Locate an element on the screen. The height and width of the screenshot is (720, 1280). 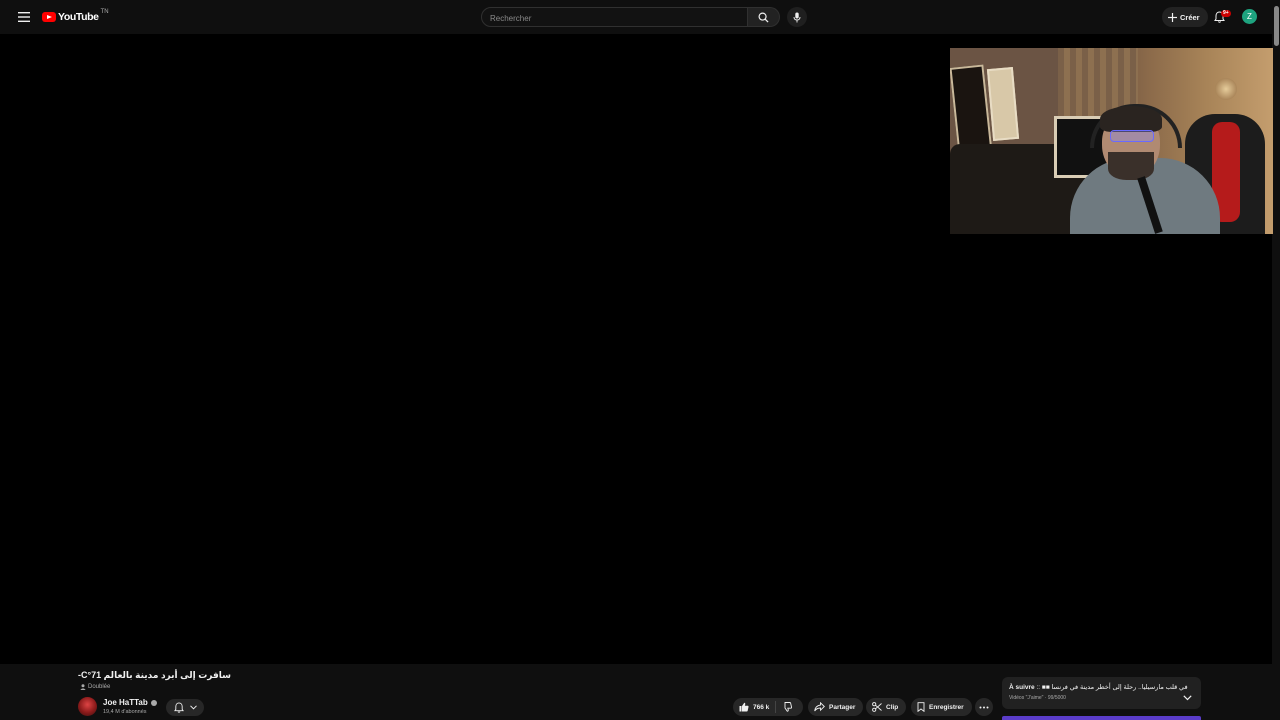
logo-country-code: TN is located at coordinates (104, 12).